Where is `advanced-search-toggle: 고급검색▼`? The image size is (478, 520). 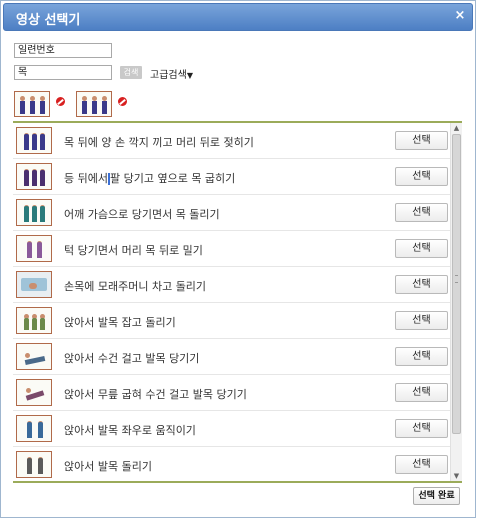 advanced-search-toggle: 고급검색▼ is located at coordinates (171, 73).